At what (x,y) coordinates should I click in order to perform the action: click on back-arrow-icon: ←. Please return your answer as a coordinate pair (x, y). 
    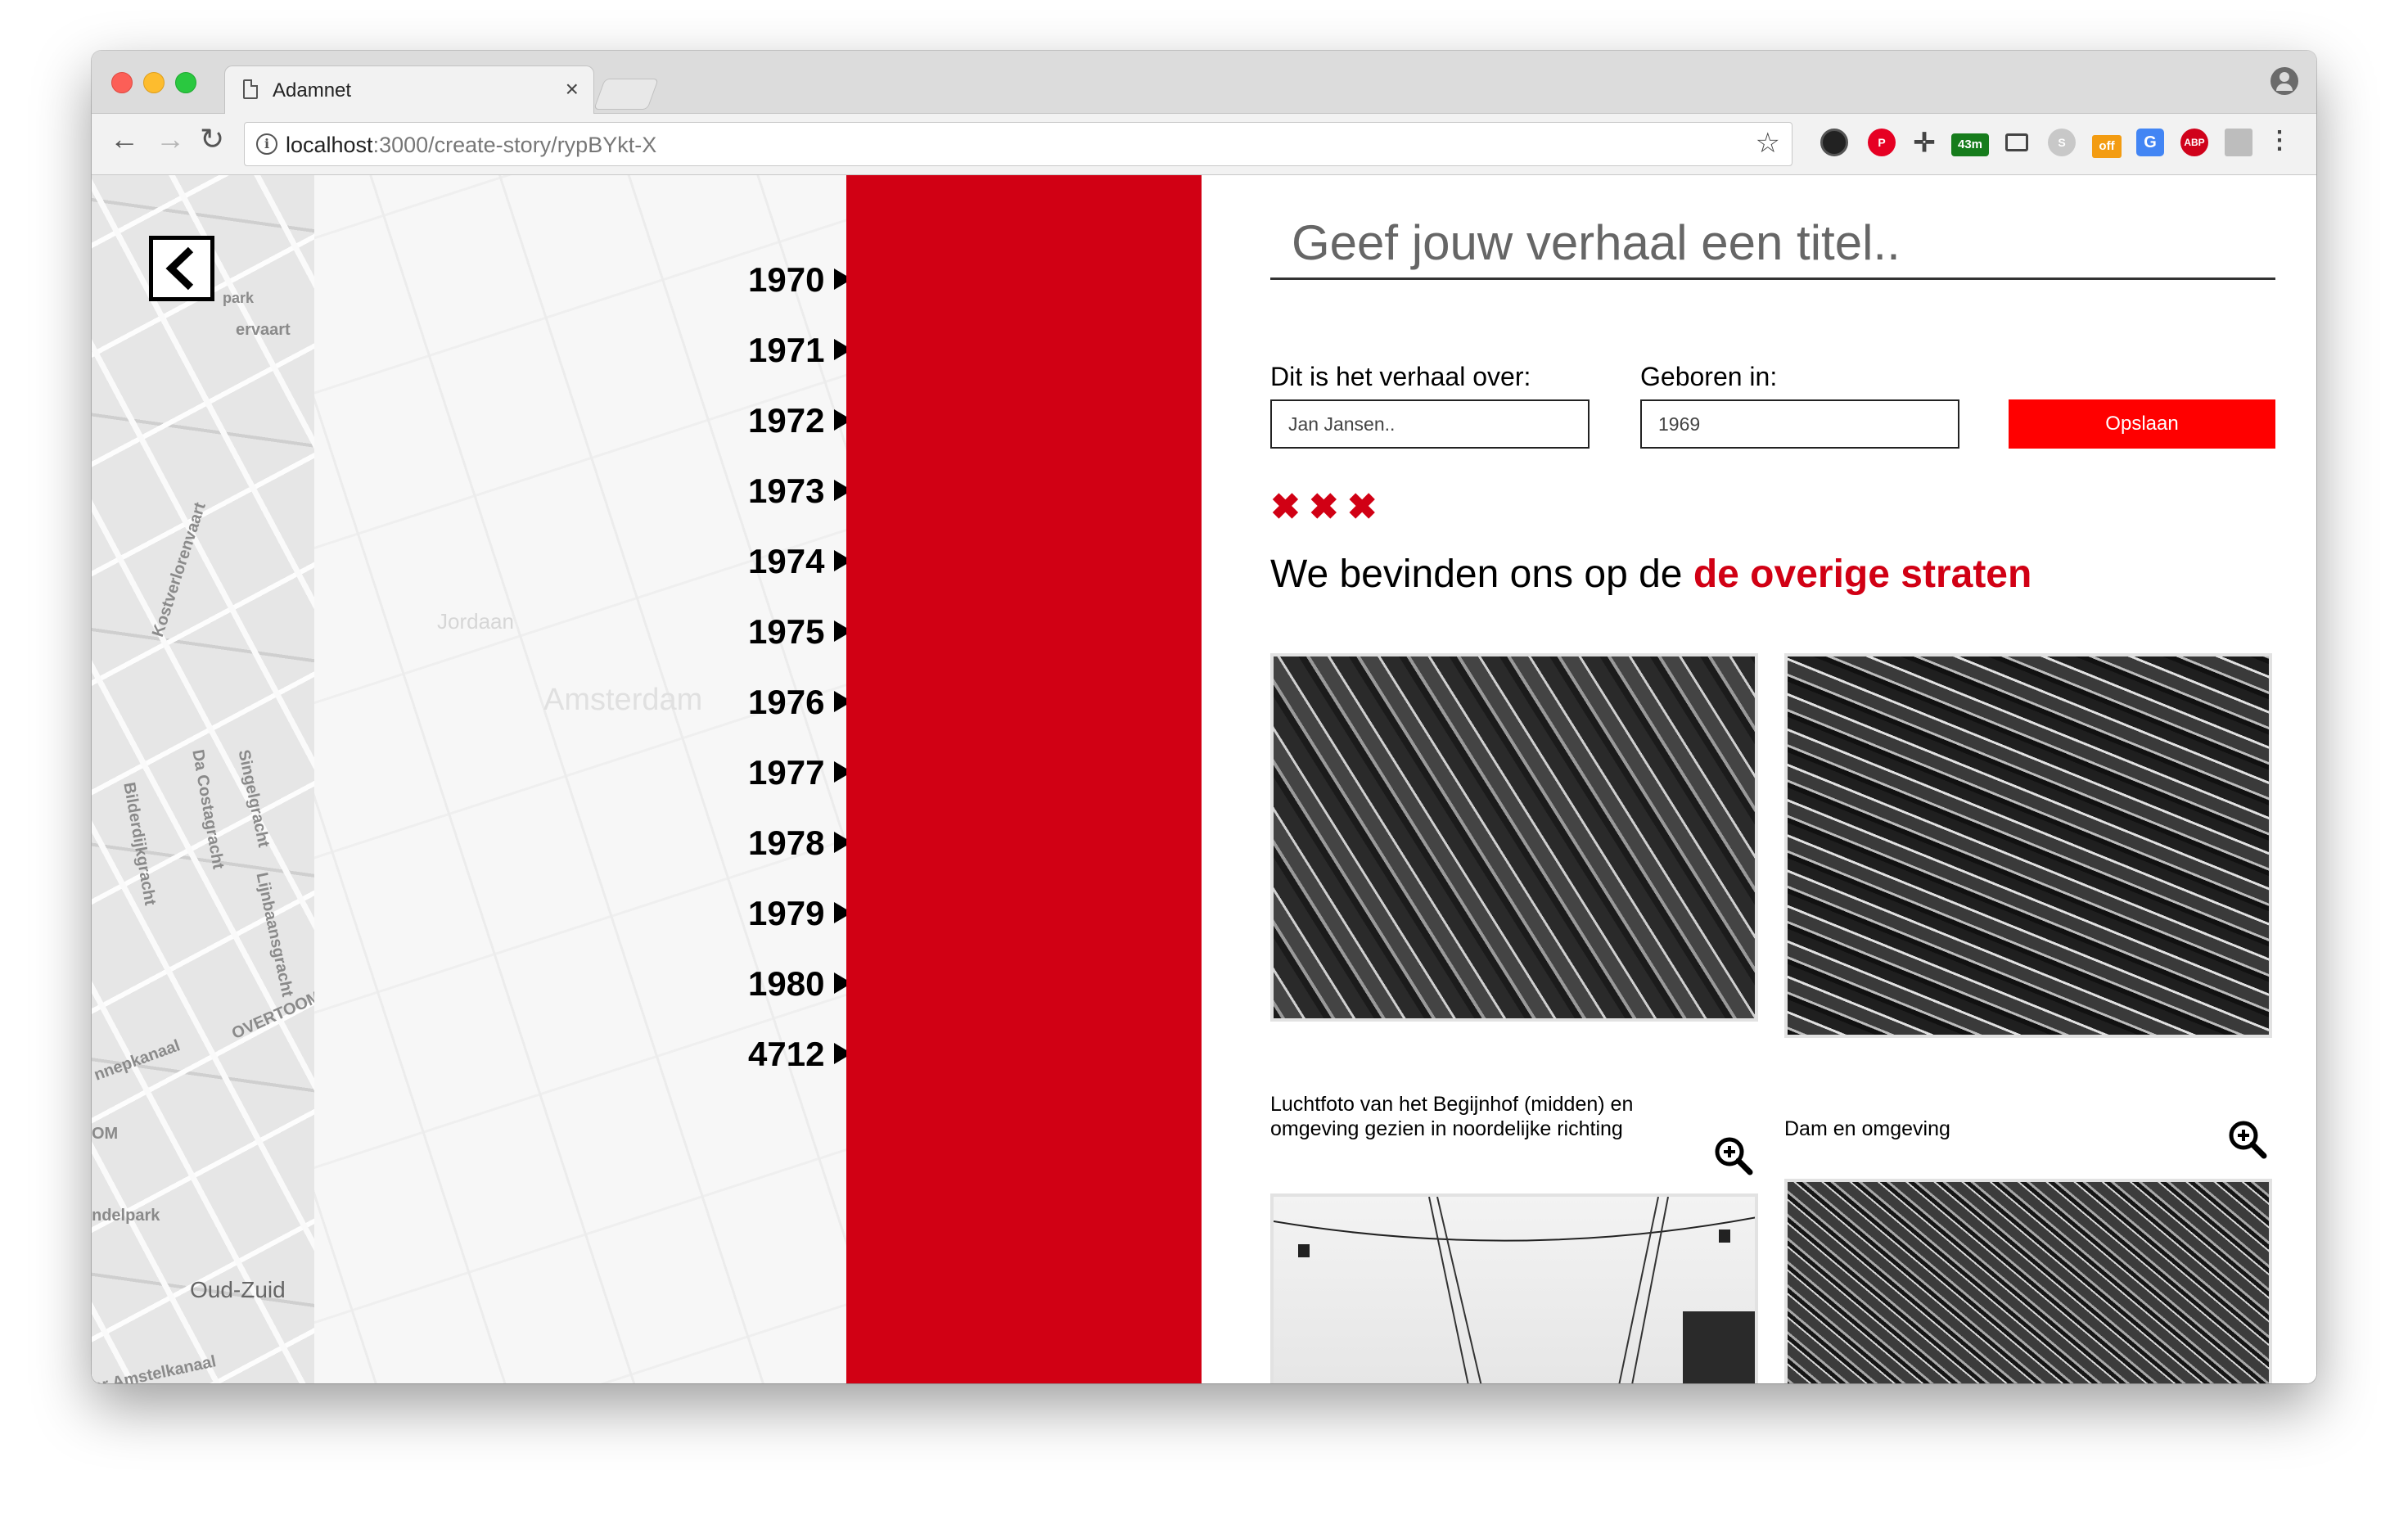
    Looking at the image, I should click on (125, 139).